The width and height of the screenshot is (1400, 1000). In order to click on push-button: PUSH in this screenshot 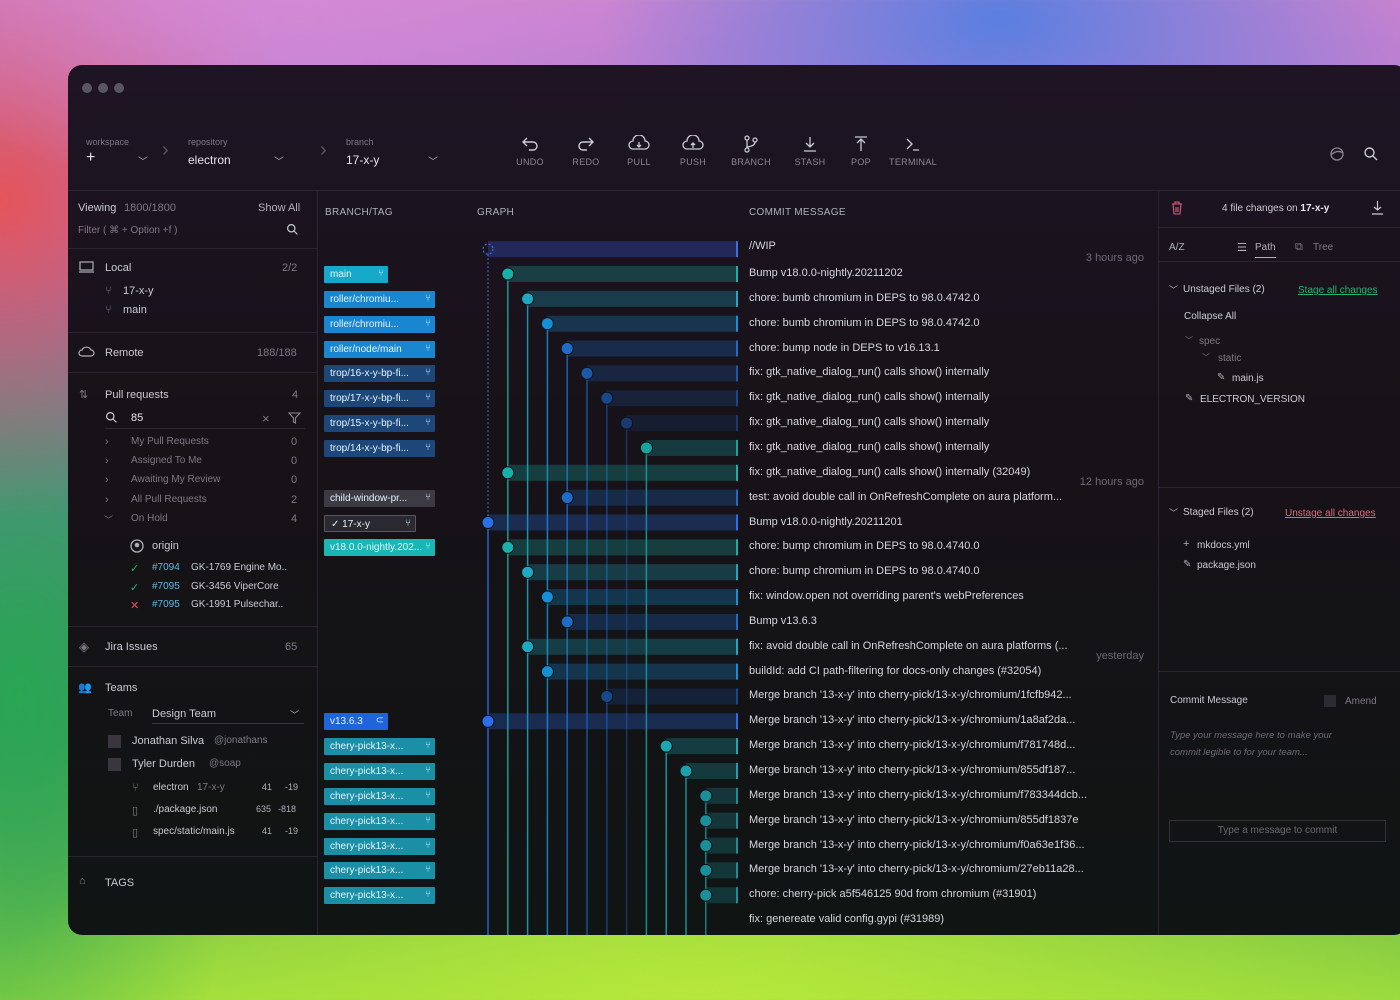, I will do `click(693, 151)`.